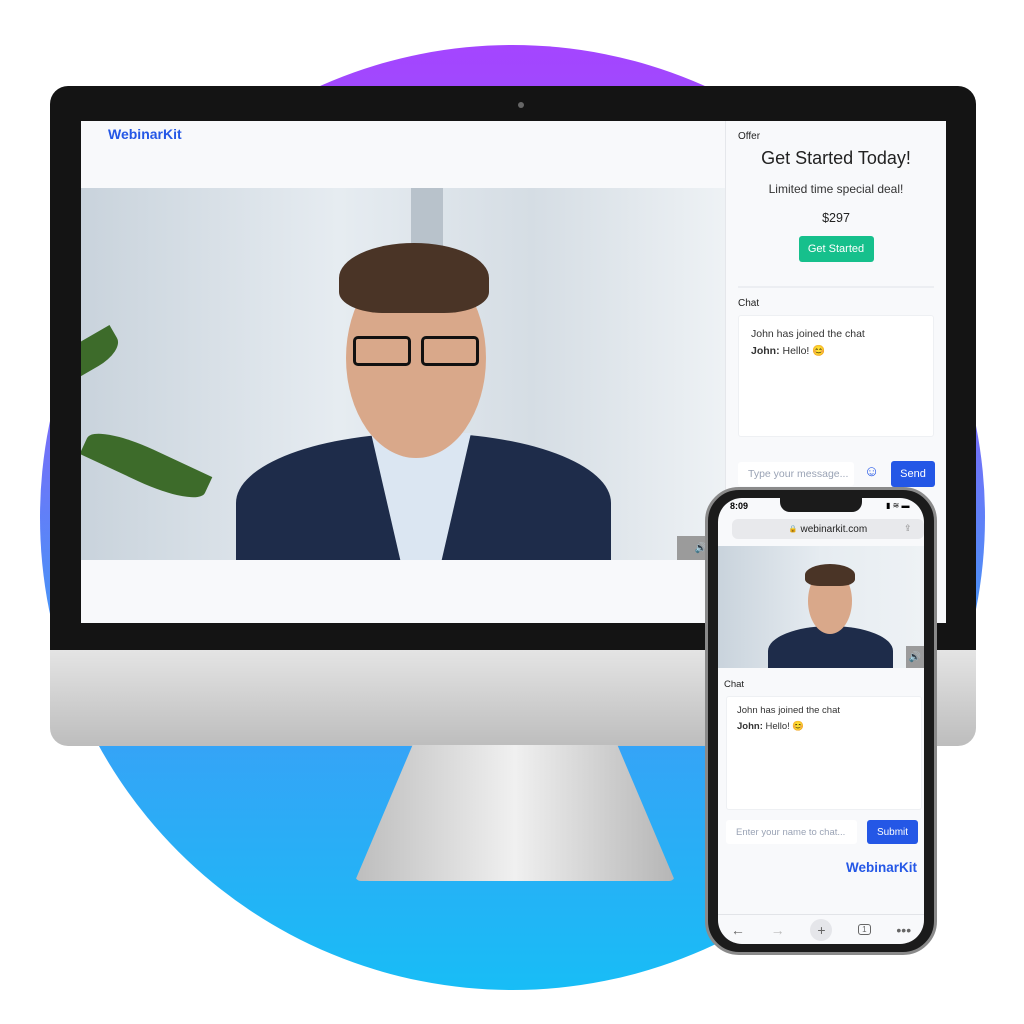 This screenshot has height=1024, width=1024. I want to click on url-bar: 🔒 webinarkit.com, so click(828, 529).